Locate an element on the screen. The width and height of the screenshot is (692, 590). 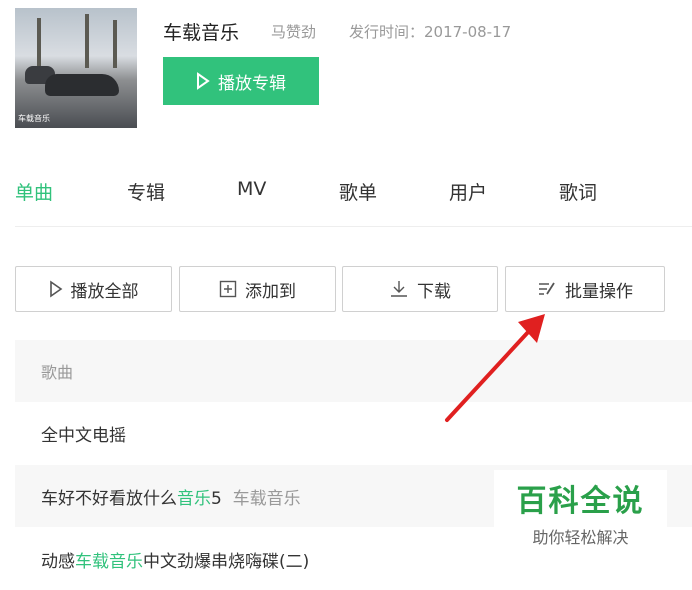
song-title-highlight: 音乐 is located at coordinates (194, 498).